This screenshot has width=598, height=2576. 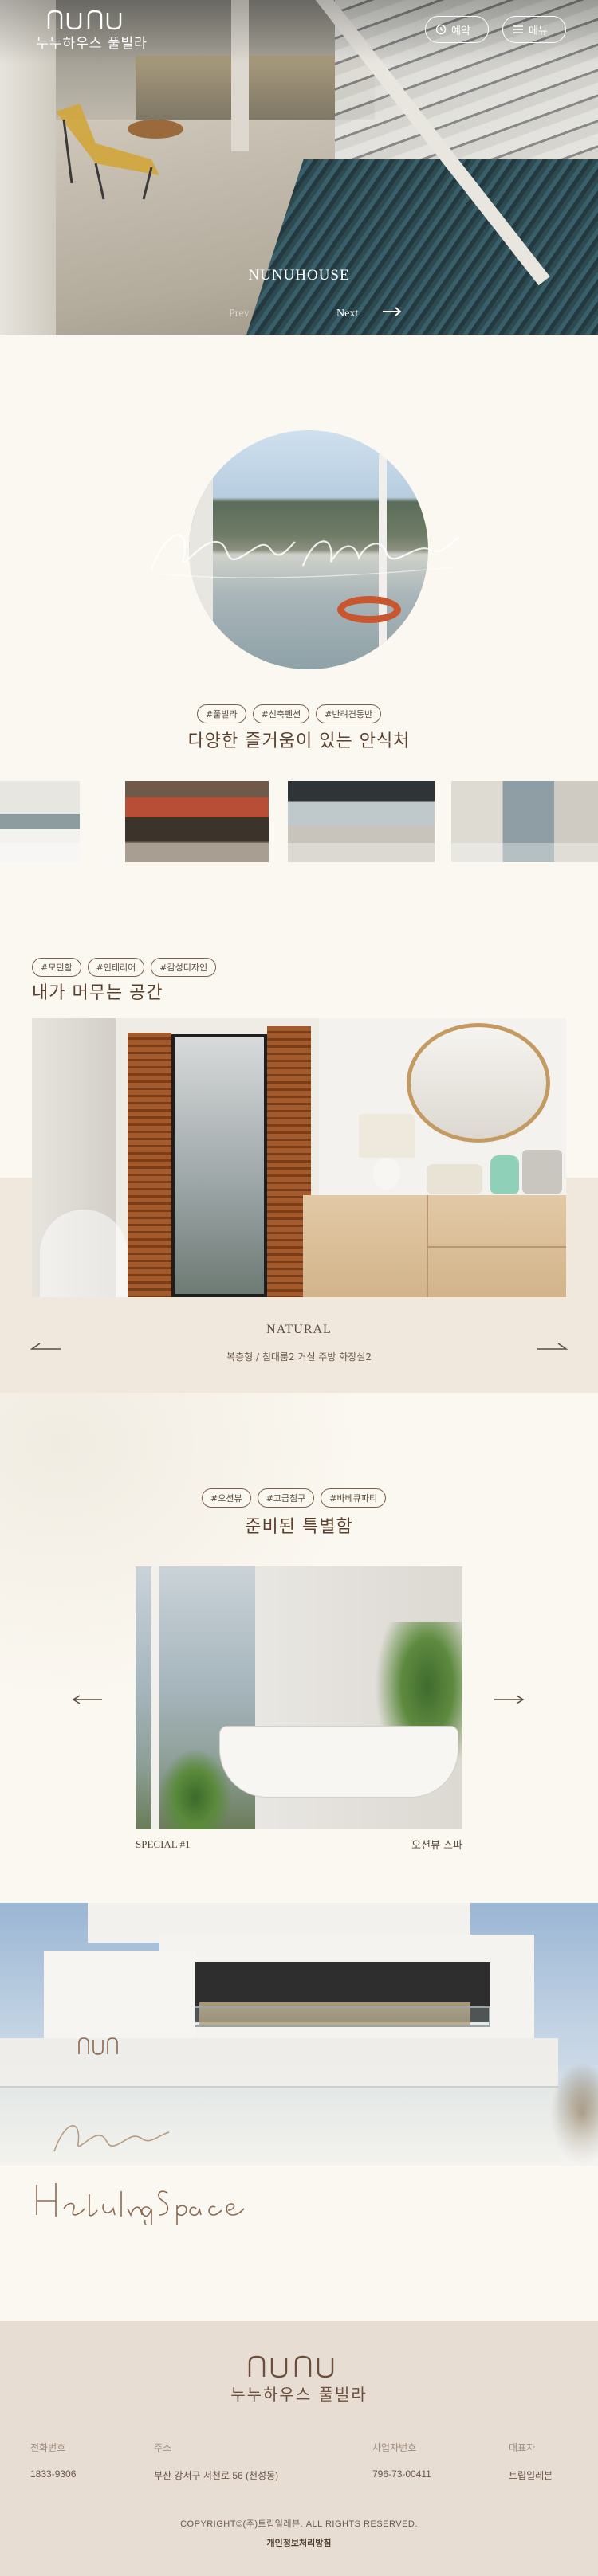 What do you see at coordinates (531, 2461) in the screenshot?
I see `footer-representative: 대표자 트립일레븐` at bounding box center [531, 2461].